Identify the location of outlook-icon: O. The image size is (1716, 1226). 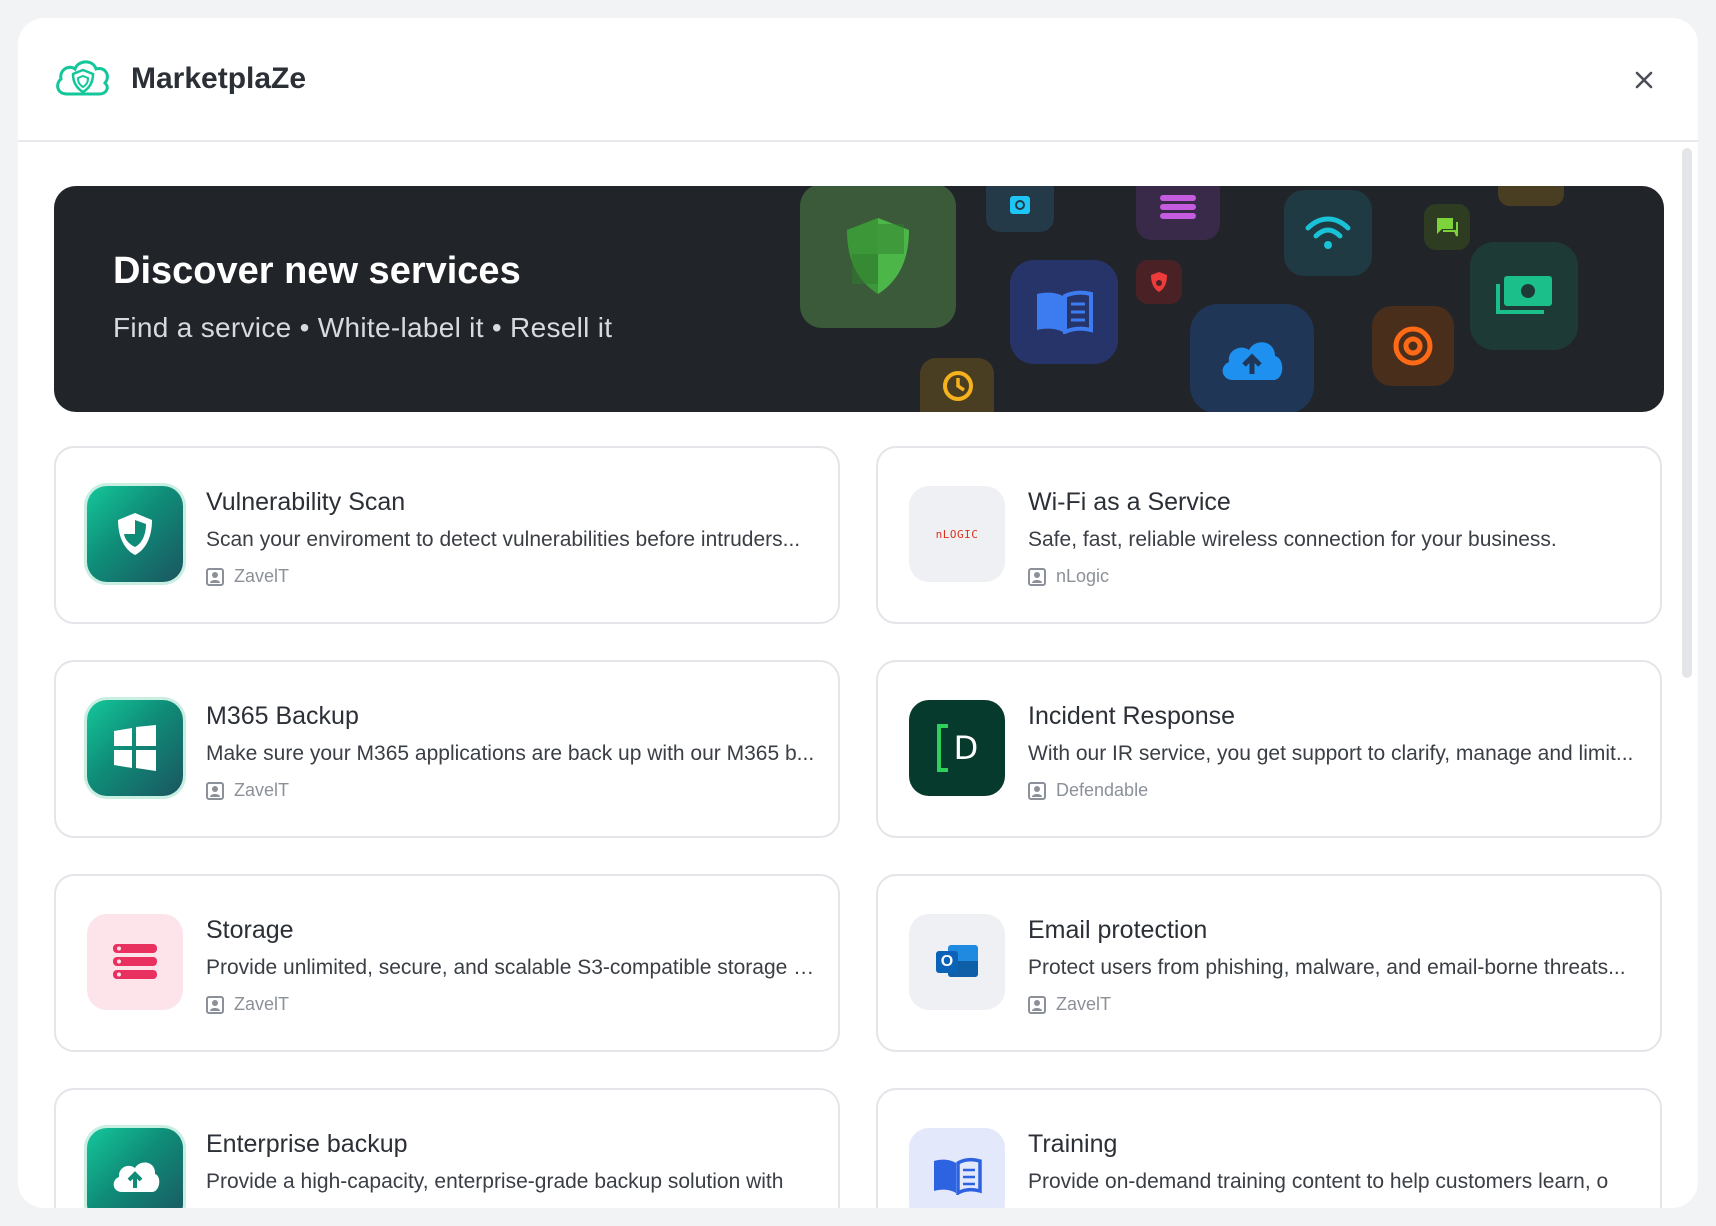
(957, 962).